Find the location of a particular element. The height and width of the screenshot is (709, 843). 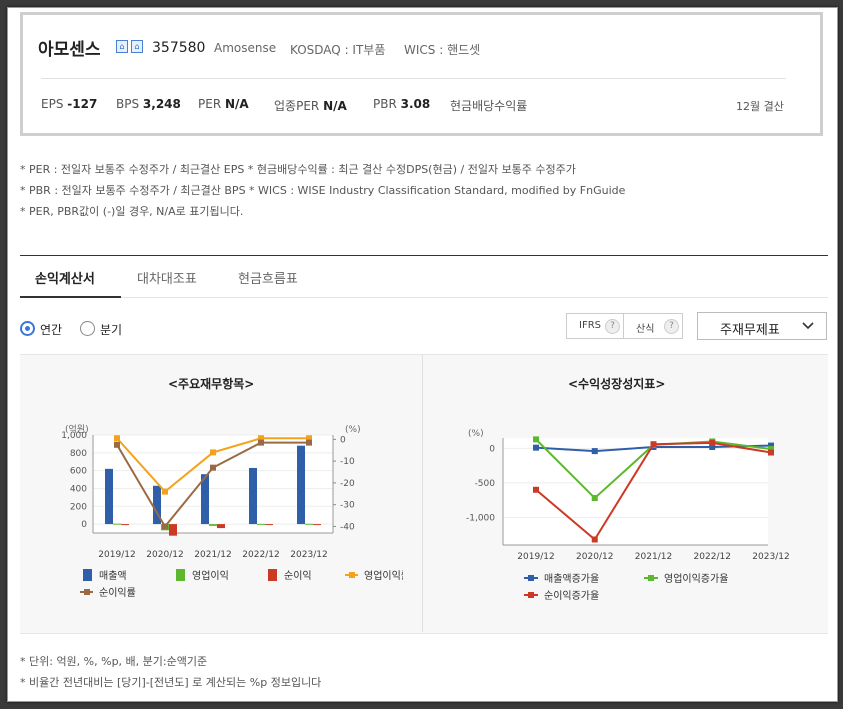

y-tick-label: 600 is located at coordinates (78, 472).